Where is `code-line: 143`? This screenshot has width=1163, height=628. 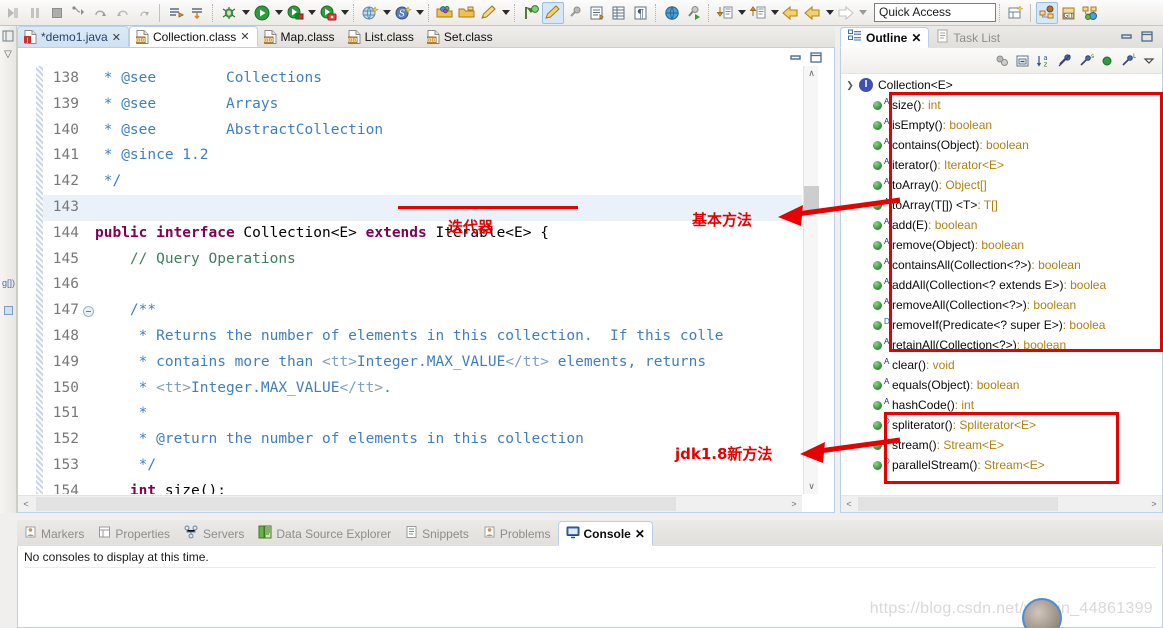
code-line: 143 is located at coordinates (422, 207).